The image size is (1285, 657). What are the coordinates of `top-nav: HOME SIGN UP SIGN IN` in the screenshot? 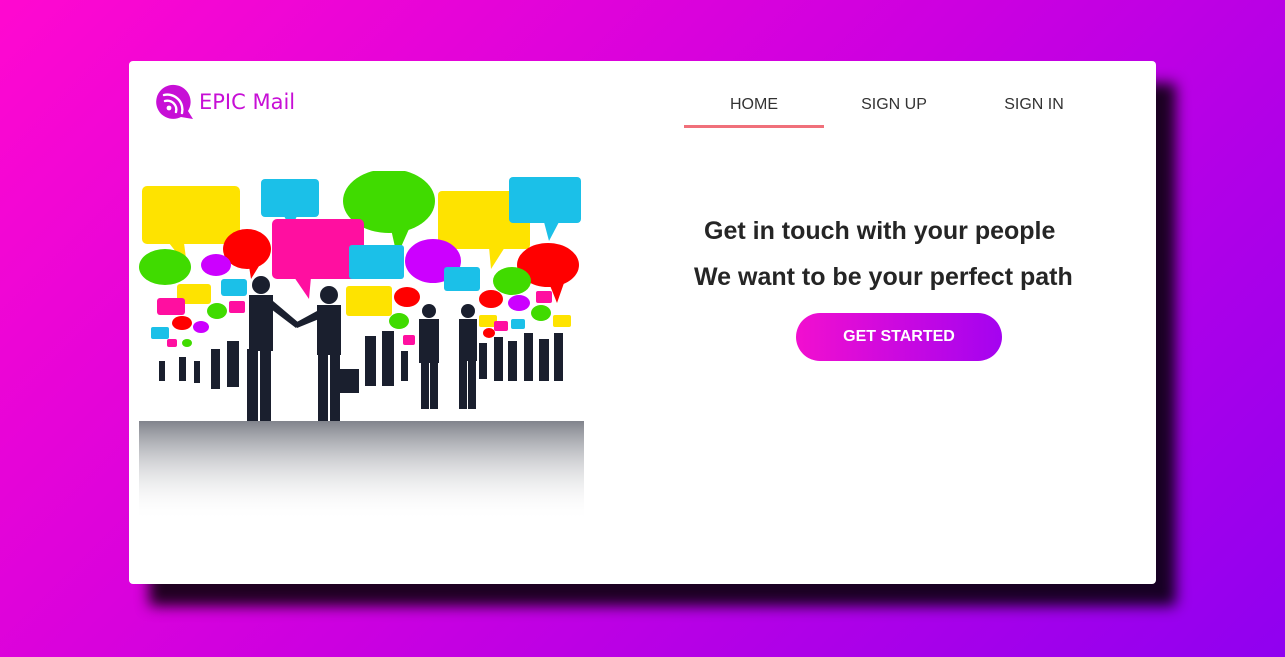 It's located at (894, 105).